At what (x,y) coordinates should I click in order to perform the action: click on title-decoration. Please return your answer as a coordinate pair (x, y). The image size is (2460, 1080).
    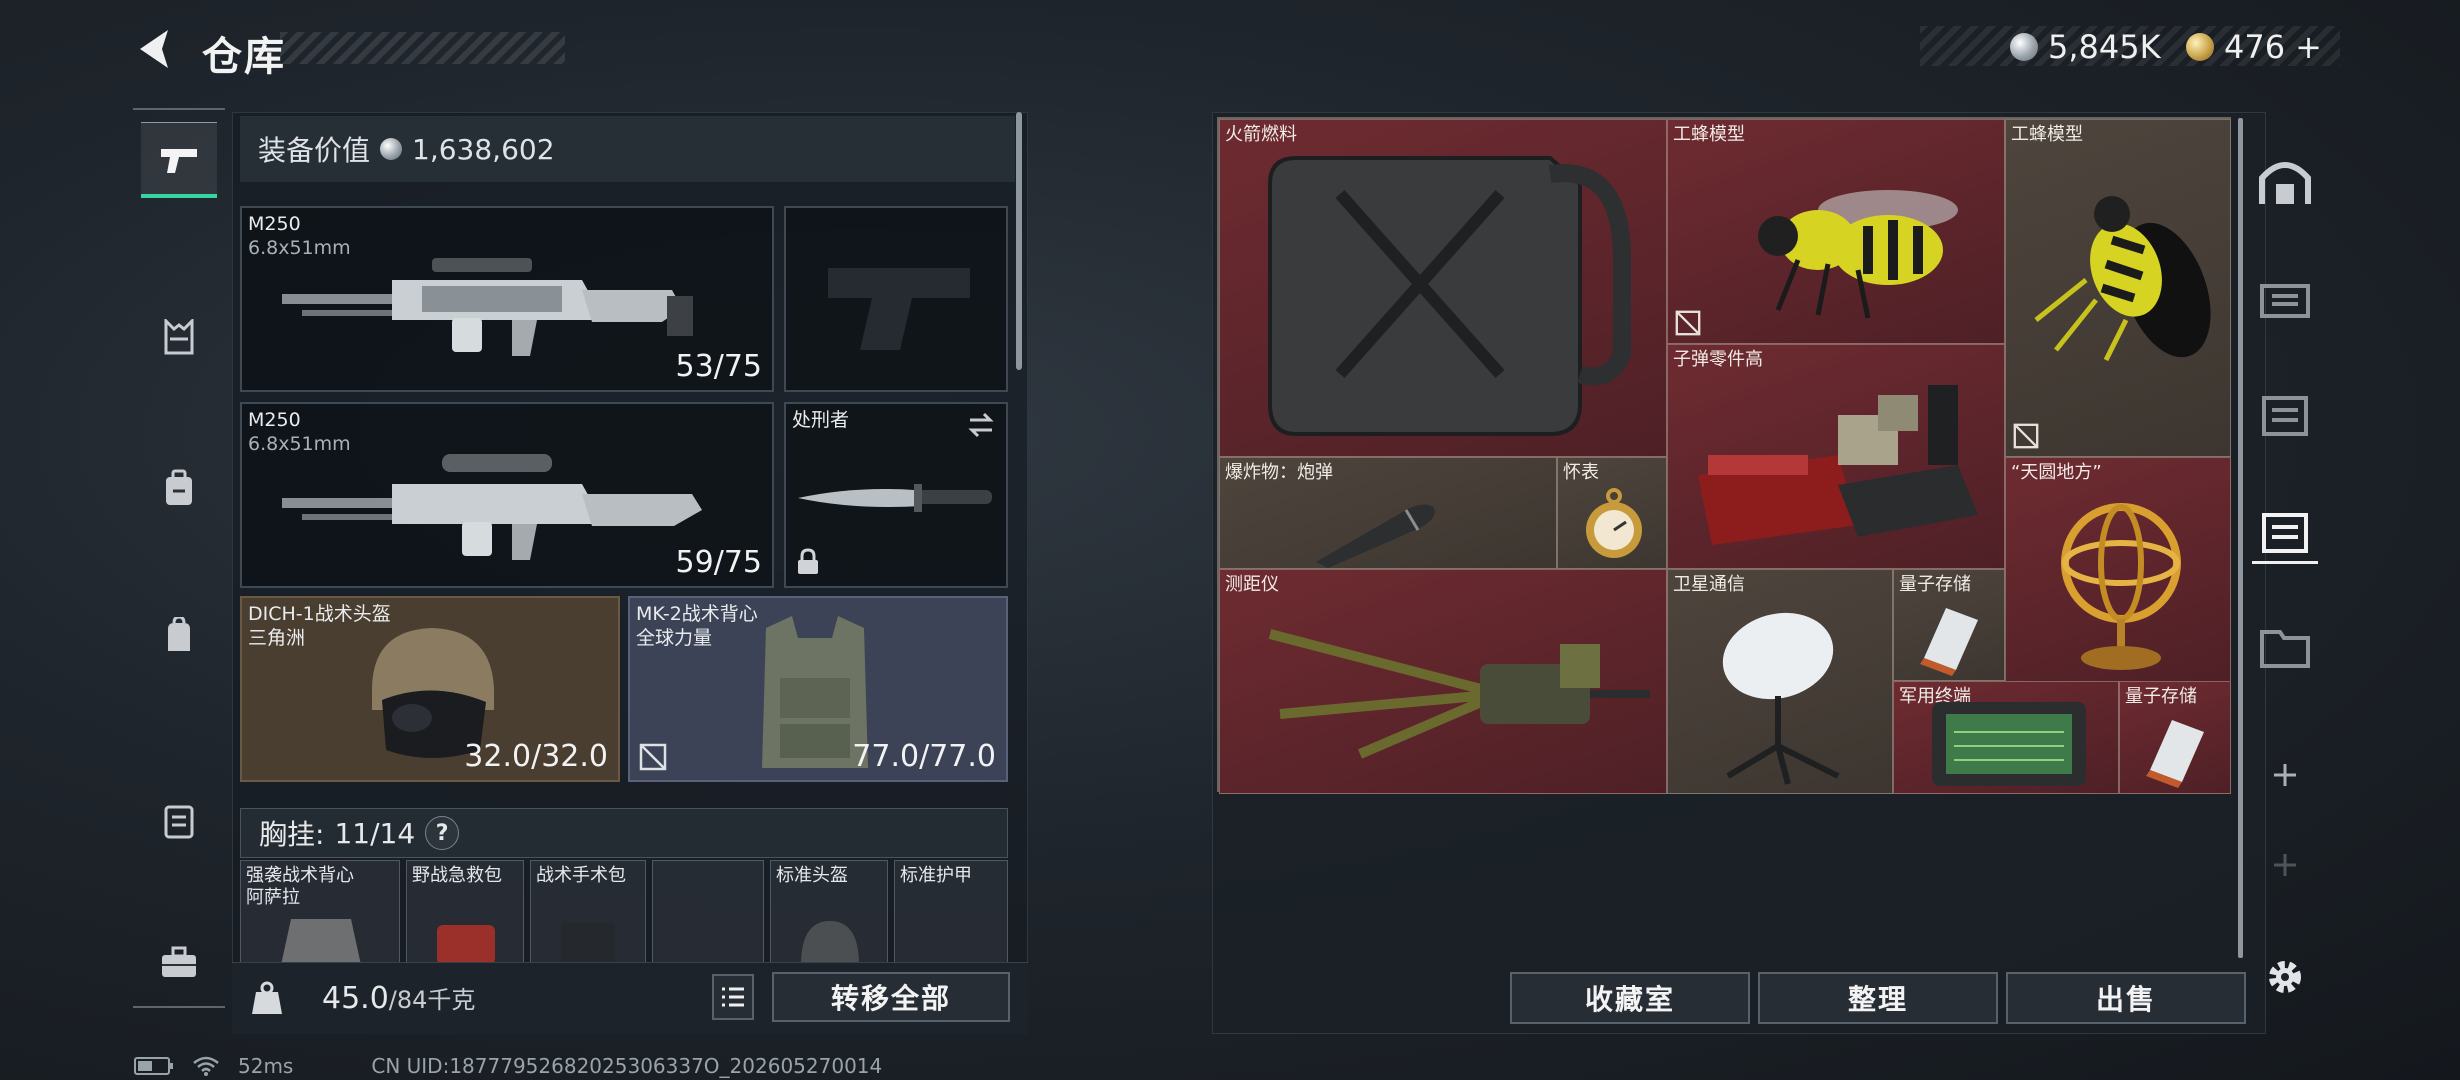
    Looking at the image, I should click on (422, 48).